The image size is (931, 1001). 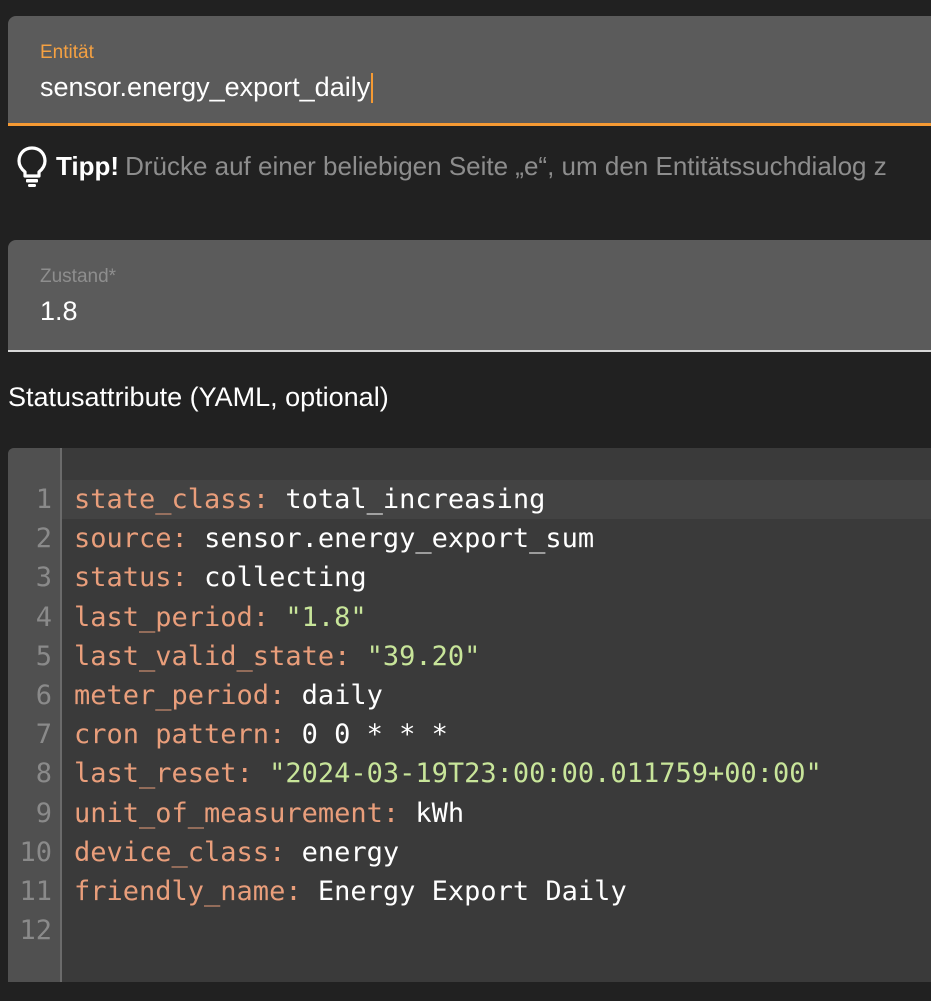 What do you see at coordinates (172, 696) in the screenshot?
I see `yaml-key: meter_period` at bounding box center [172, 696].